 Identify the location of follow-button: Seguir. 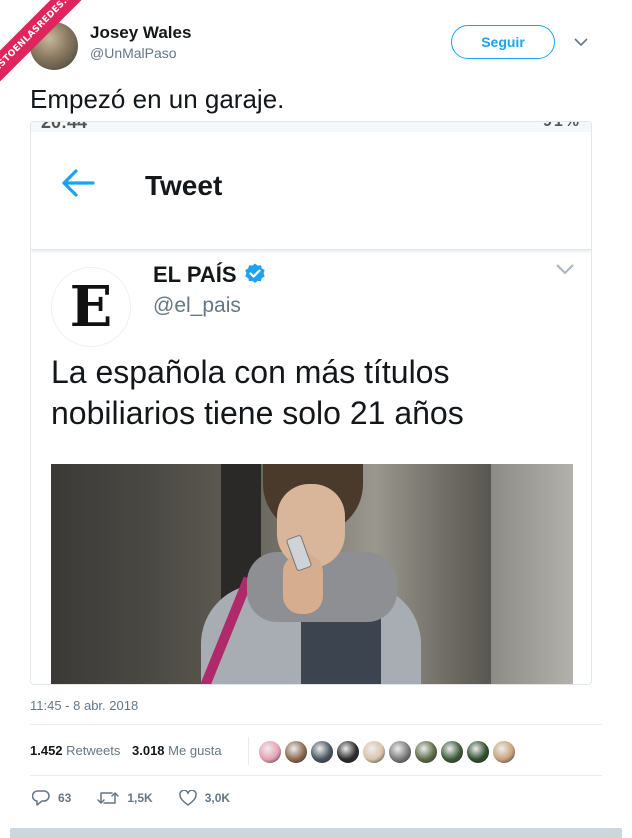
(503, 42).